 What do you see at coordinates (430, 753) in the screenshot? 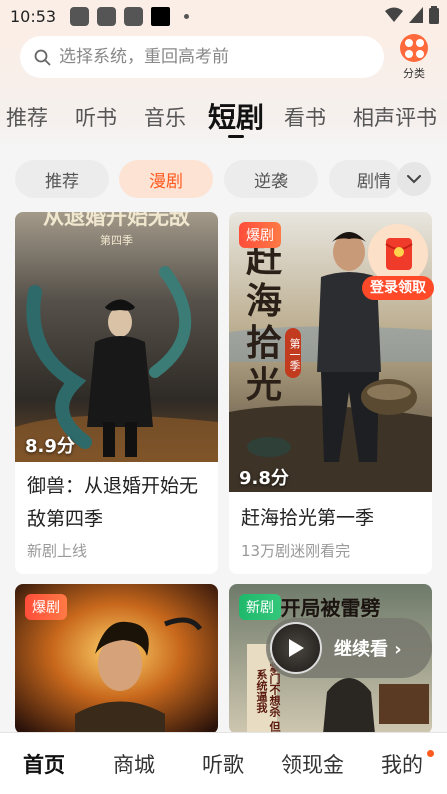
I see `notification-dot` at bounding box center [430, 753].